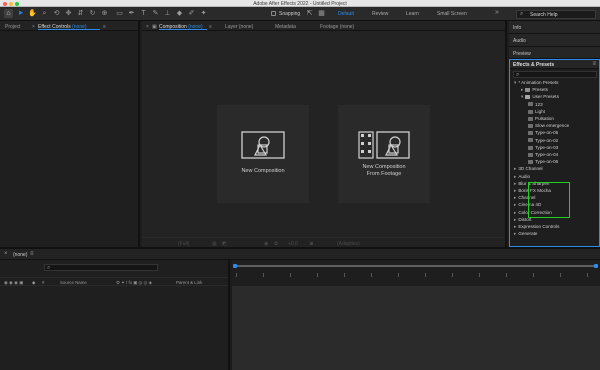 This screenshot has height=370, width=600. What do you see at coordinates (44, 13) in the screenshot?
I see `zoom-tool-icon: ⌕` at bounding box center [44, 13].